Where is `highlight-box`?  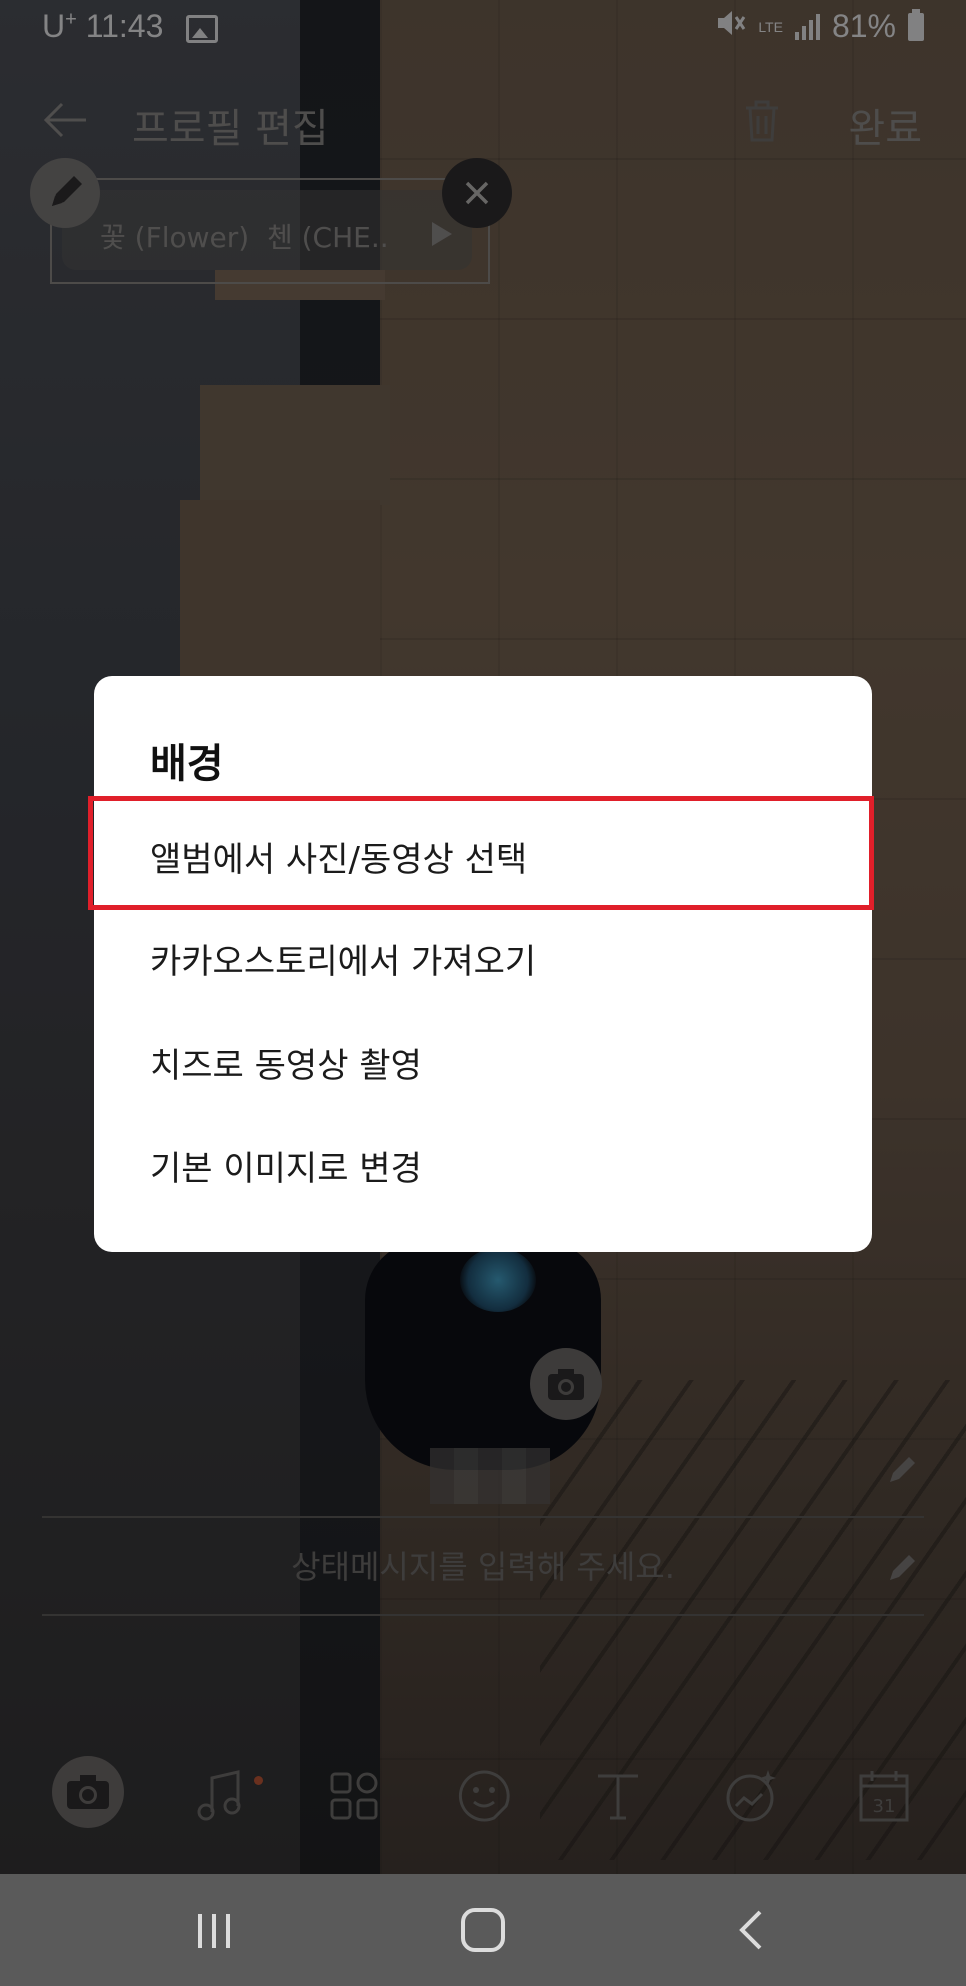
highlight-box is located at coordinates (481, 853).